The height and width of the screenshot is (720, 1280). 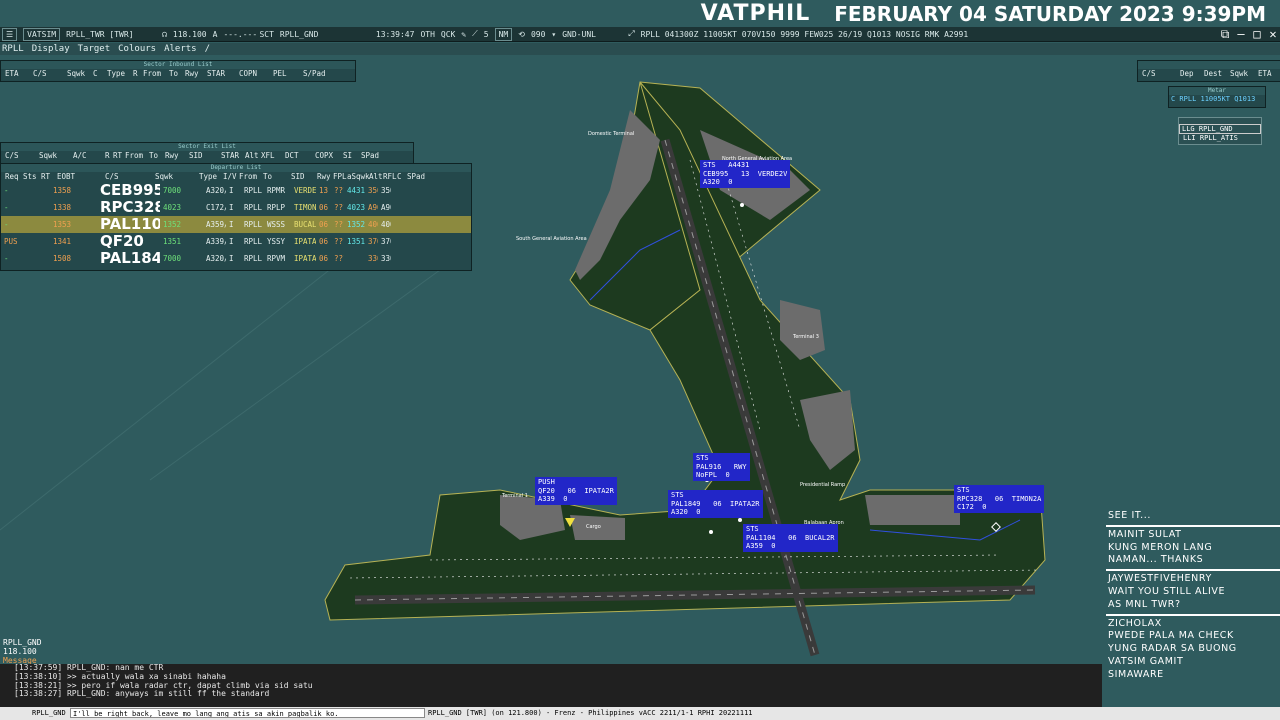 I want to click on cell-sid: TIMON2A, so click(x=303, y=207).